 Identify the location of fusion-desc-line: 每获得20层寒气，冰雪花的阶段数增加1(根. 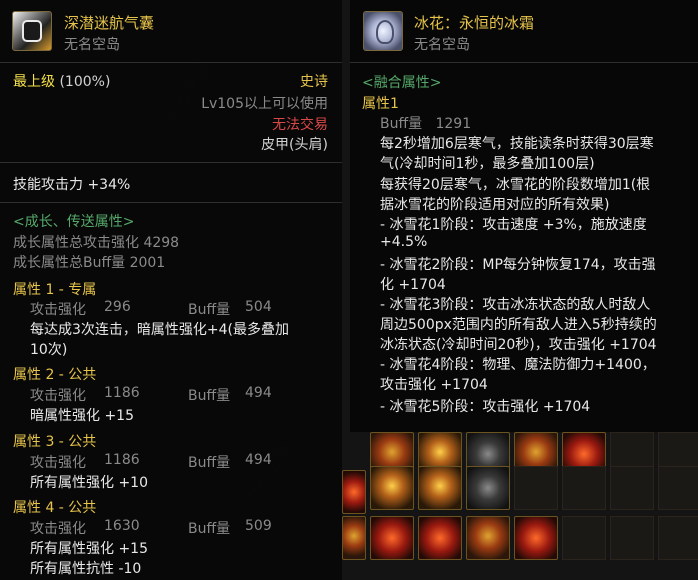
(515, 185).